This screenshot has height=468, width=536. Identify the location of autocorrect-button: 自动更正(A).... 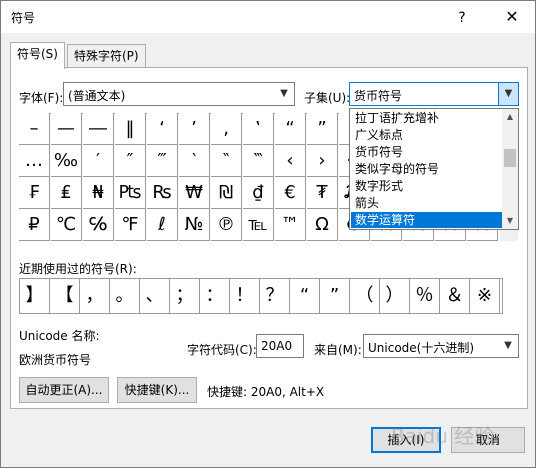
(64, 390).